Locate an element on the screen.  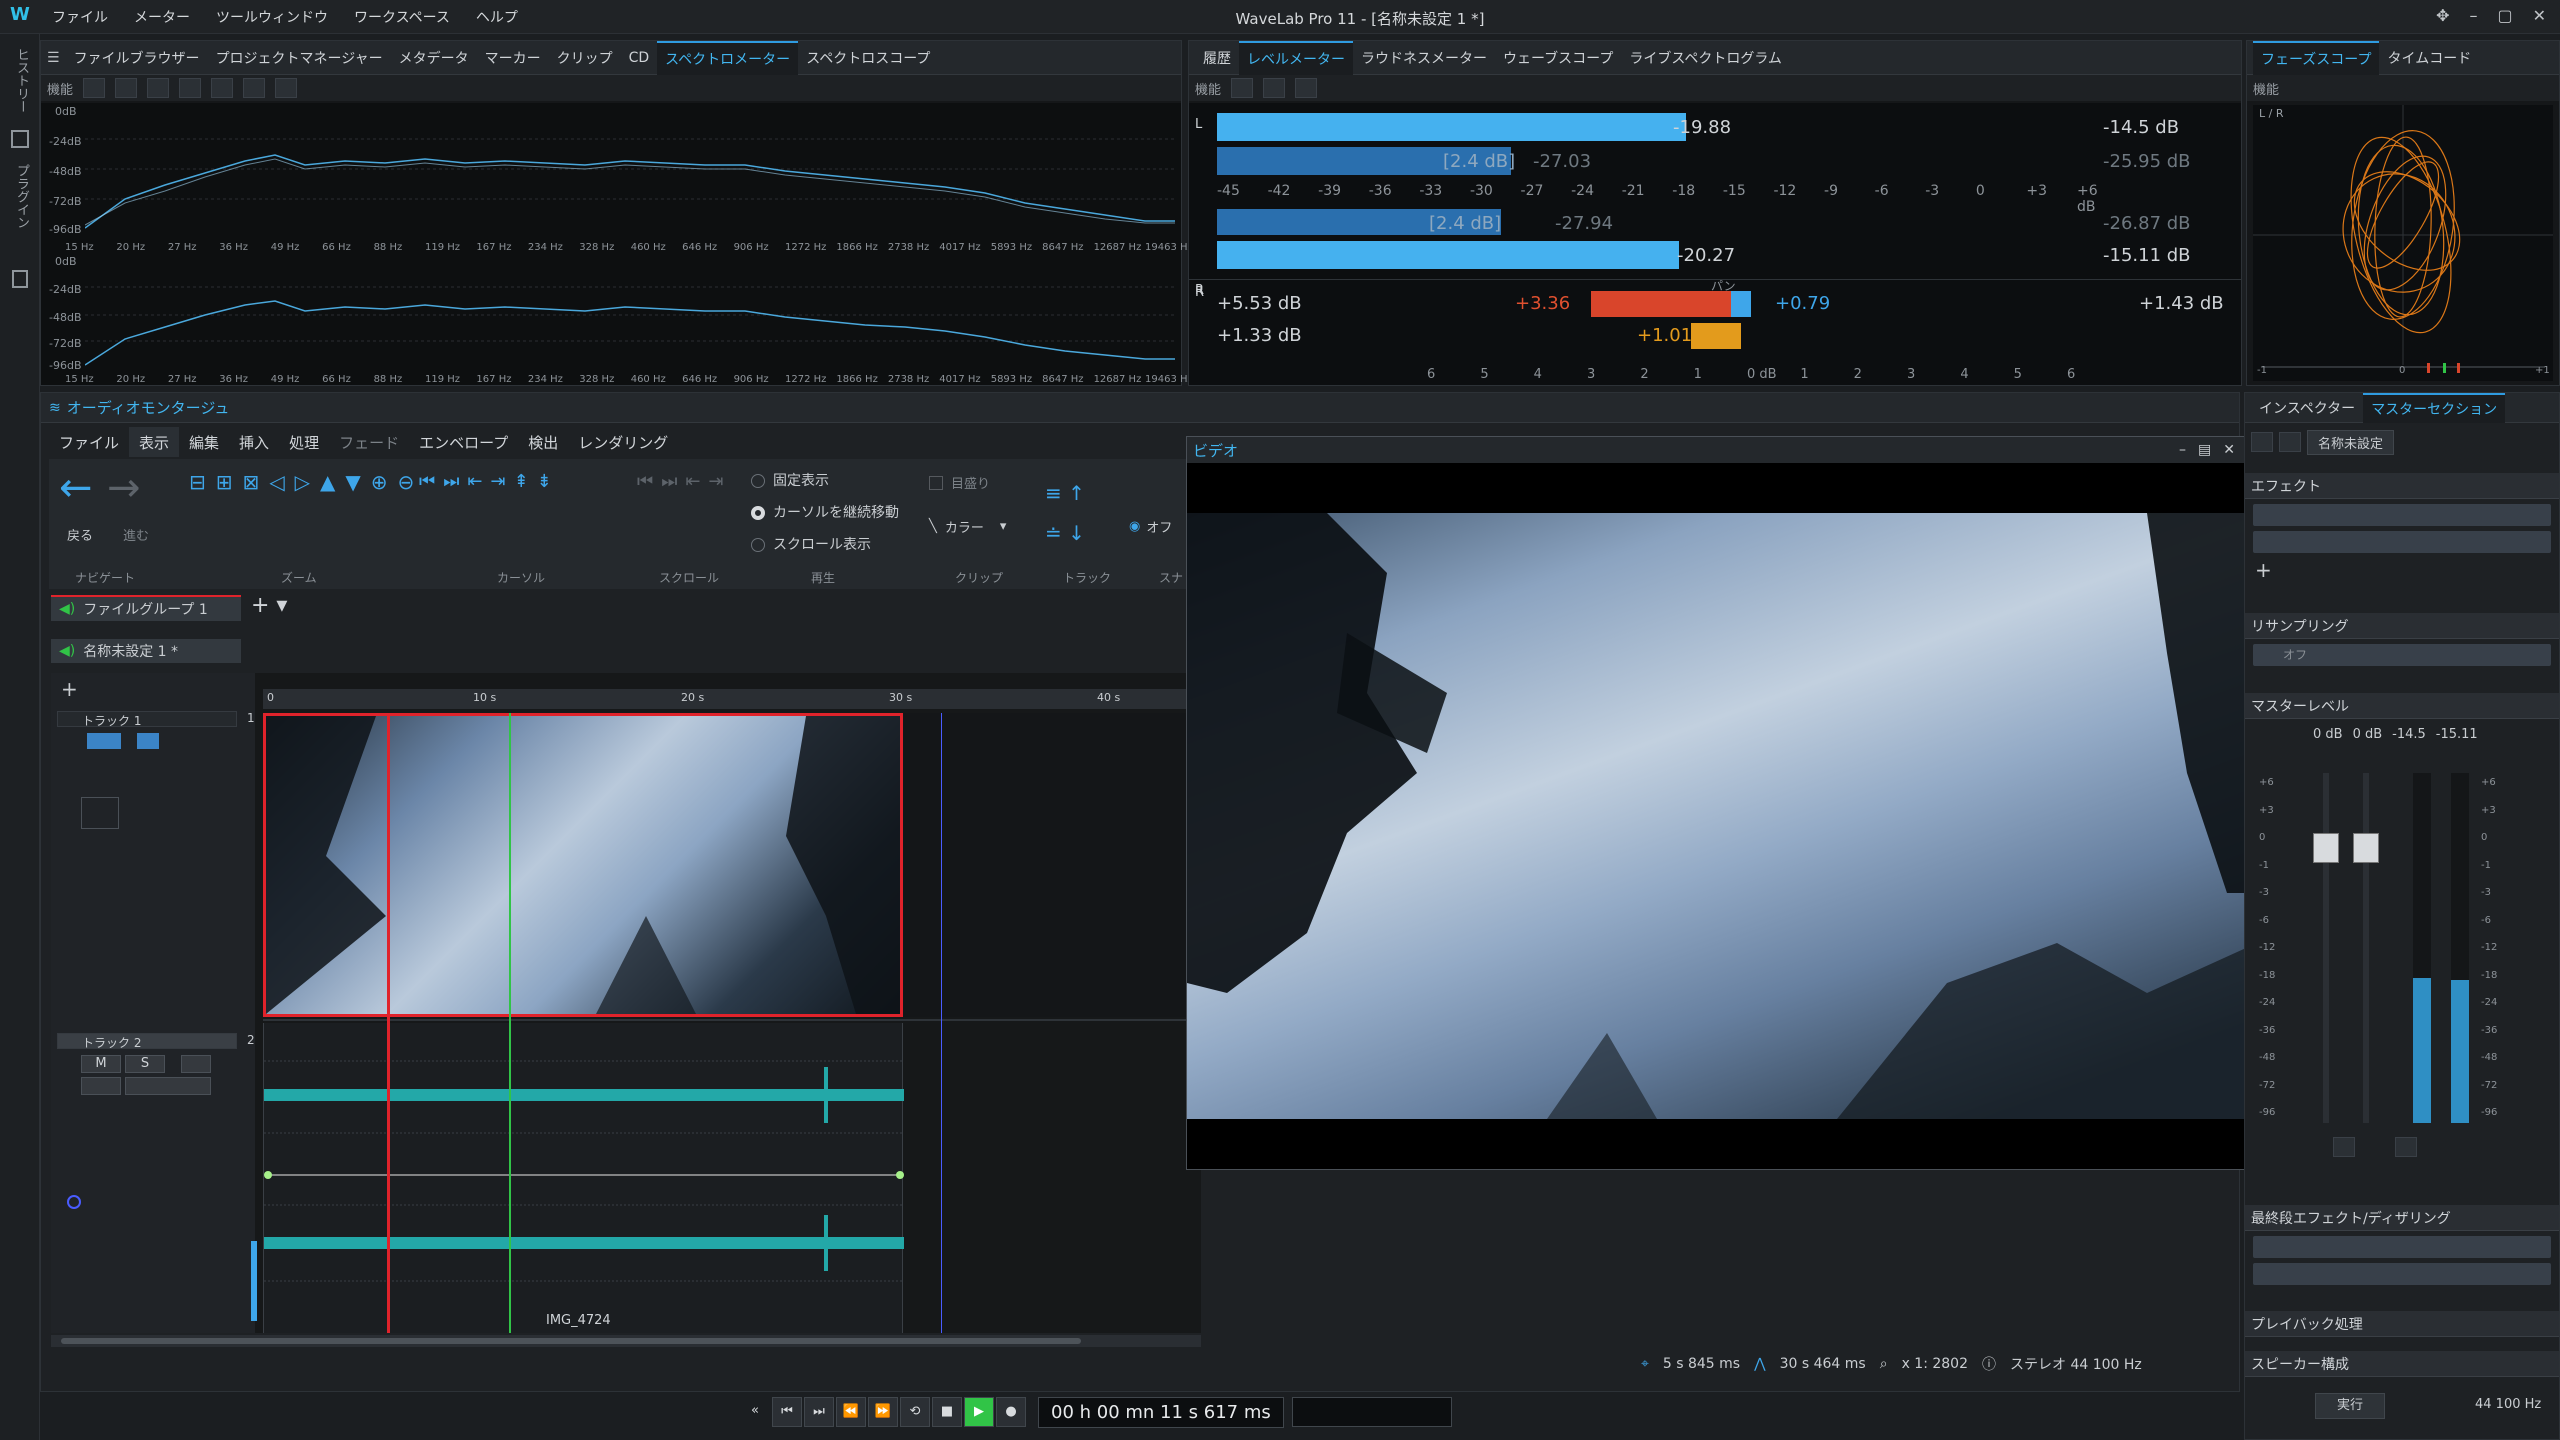
tab-wavescope: ウェーブスコープ is located at coordinates (1558, 58).